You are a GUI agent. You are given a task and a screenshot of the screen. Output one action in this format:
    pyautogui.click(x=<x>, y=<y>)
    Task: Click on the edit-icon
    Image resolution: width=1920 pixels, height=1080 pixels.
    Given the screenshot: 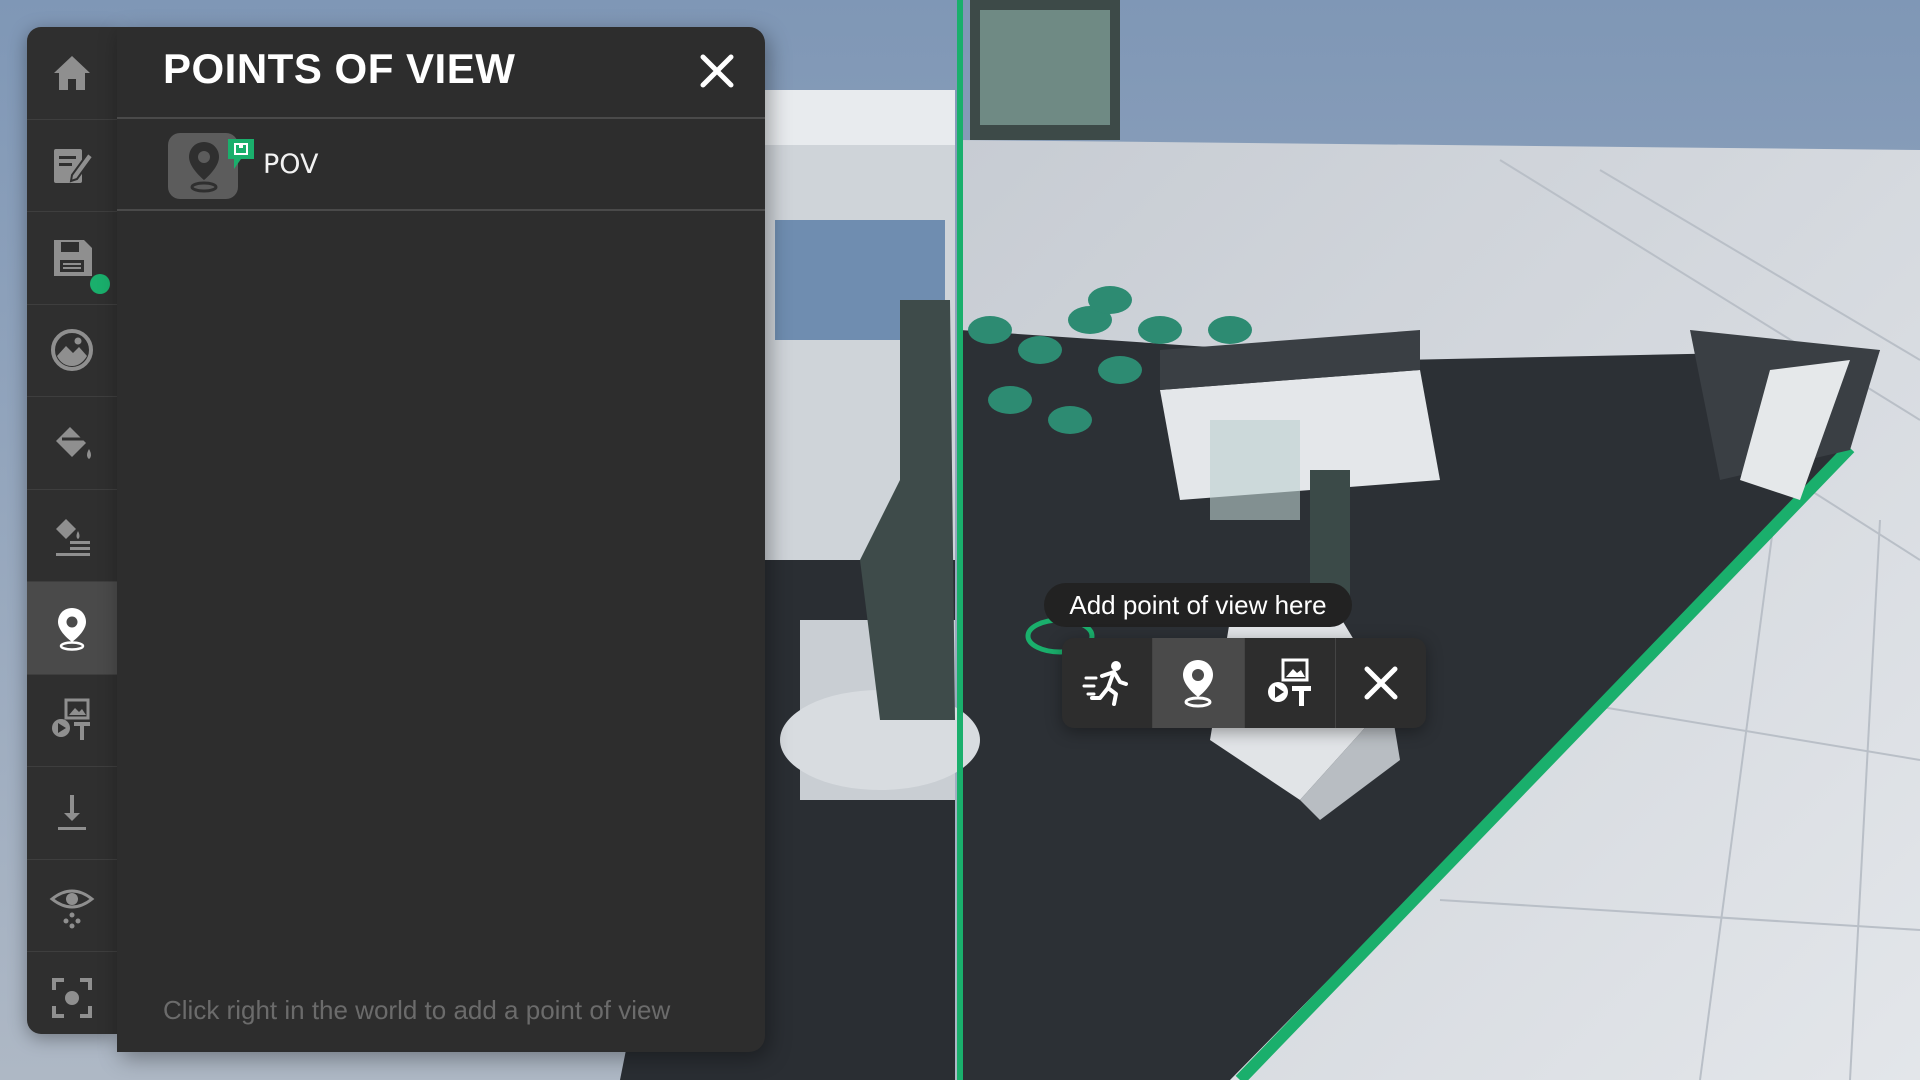 What is the action you would take?
    pyautogui.click(x=74, y=166)
    